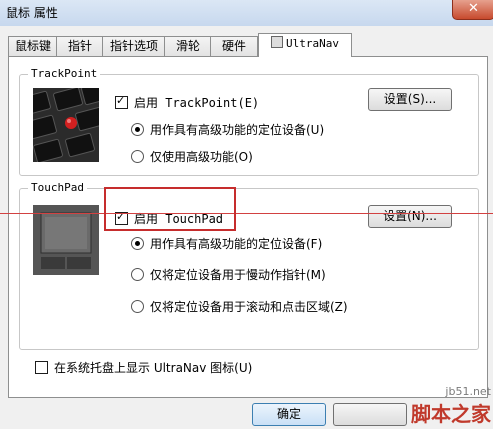 Image resolution: width=493 pixels, height=429 pixels. I want to click on tab-pointer-options: 指针选项, so click(134, 46).